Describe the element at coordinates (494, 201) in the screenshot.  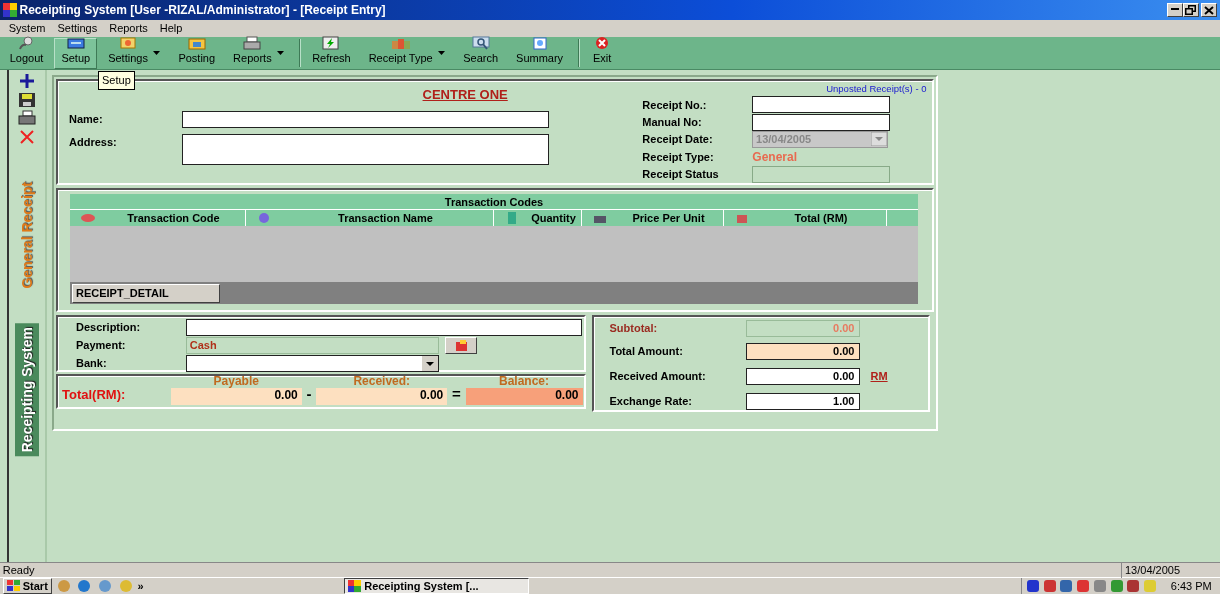
I see `grid-title: Transaction Codes` at that location.